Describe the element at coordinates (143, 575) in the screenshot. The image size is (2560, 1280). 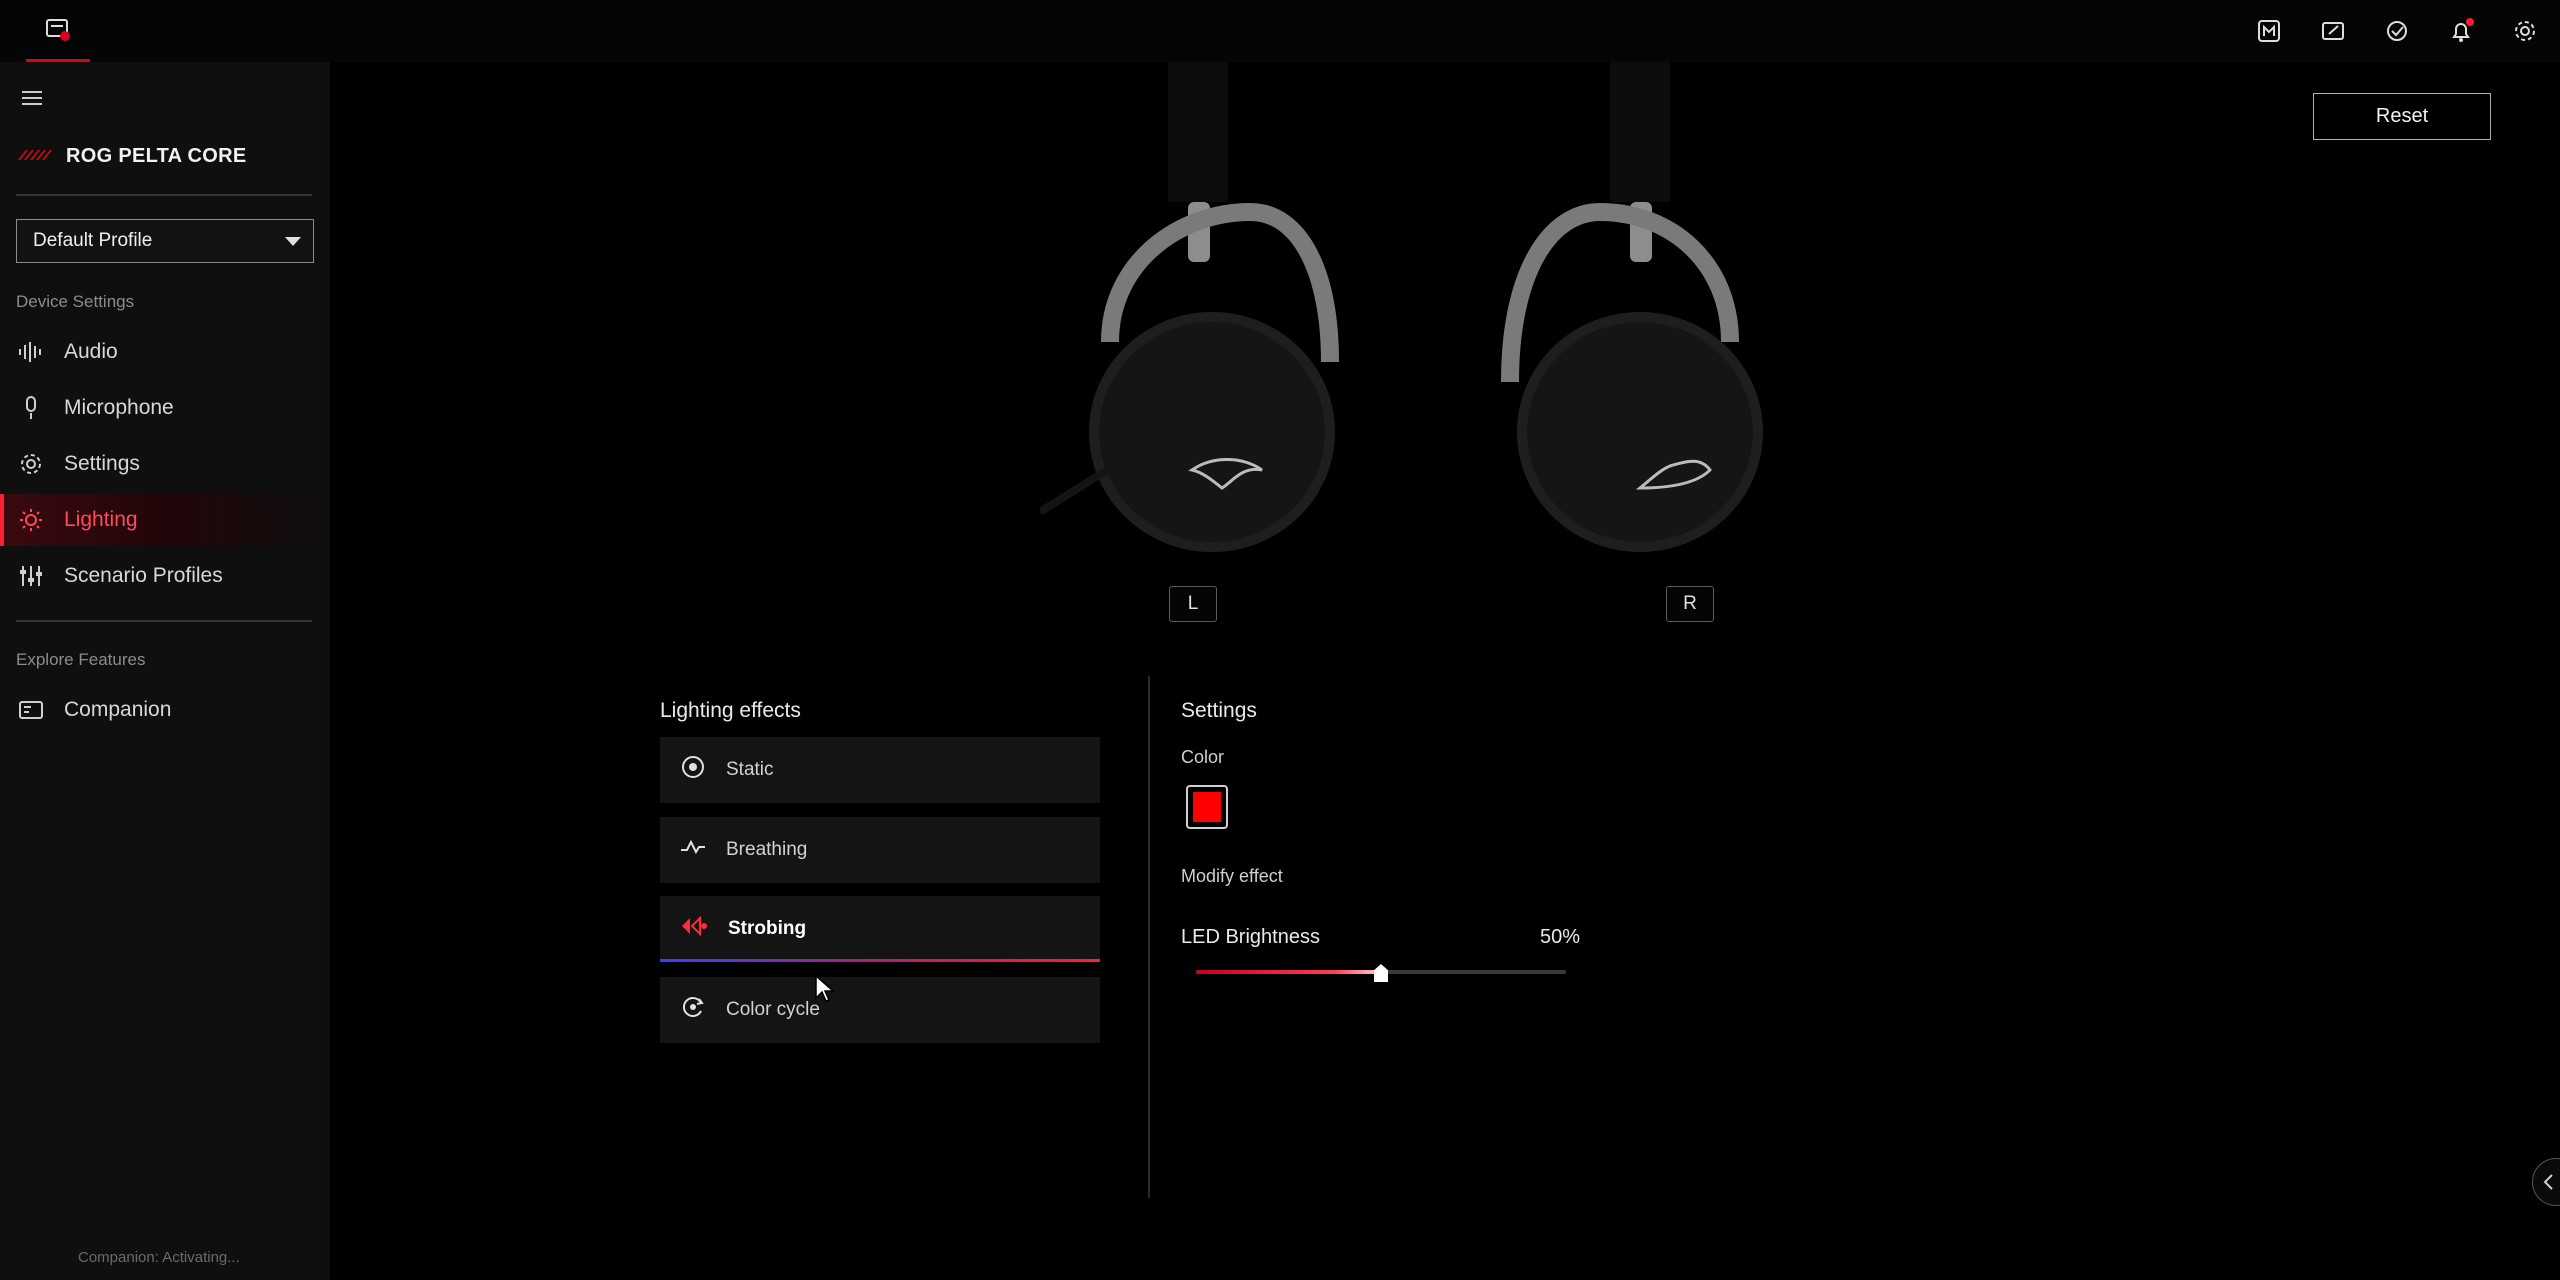
I see `sidebar-item-label: Scenario Profiles` at that location.